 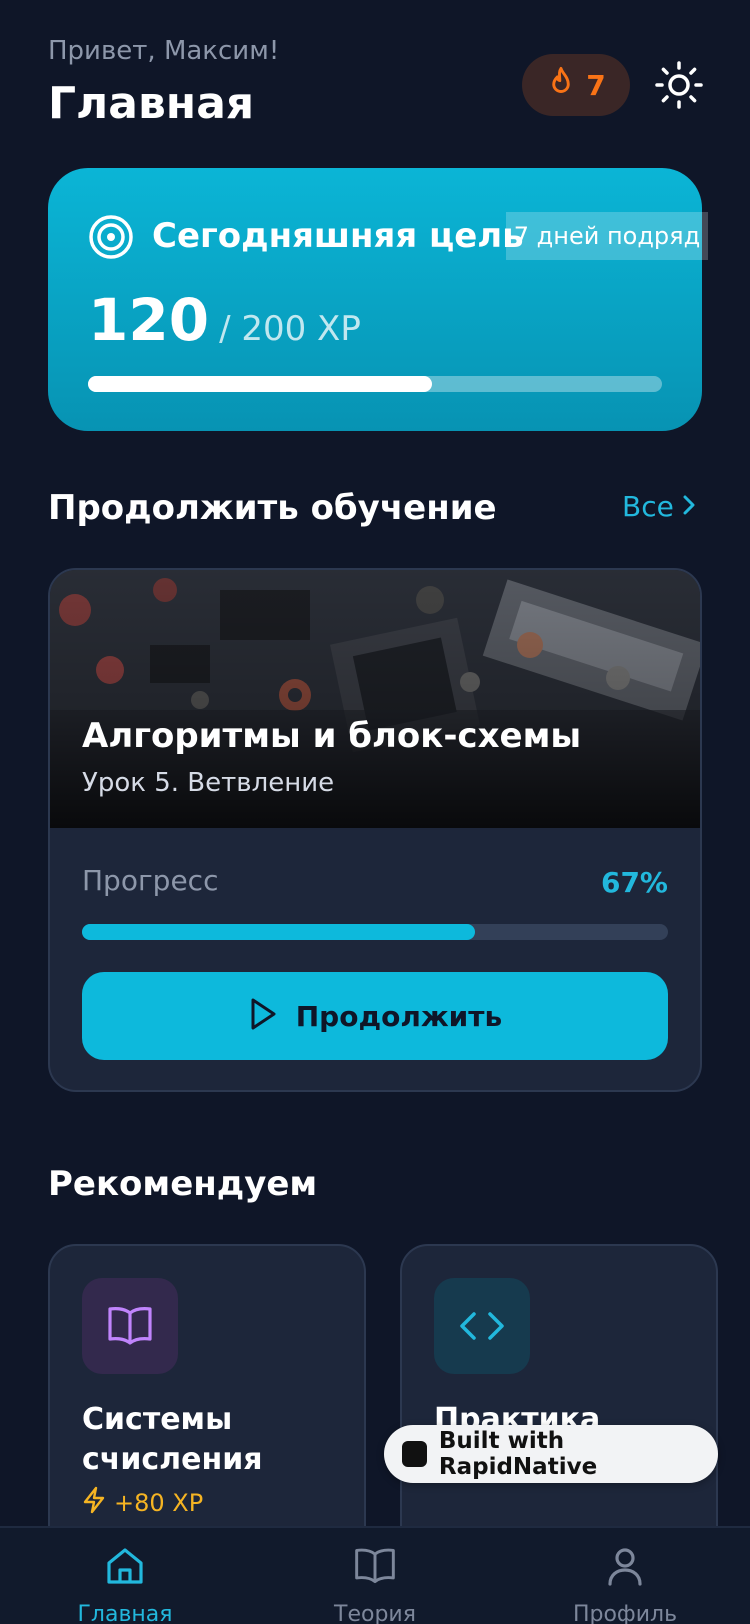 I want to click on built-with-label: Built with RapidNative, so click(x=518, y=1454).